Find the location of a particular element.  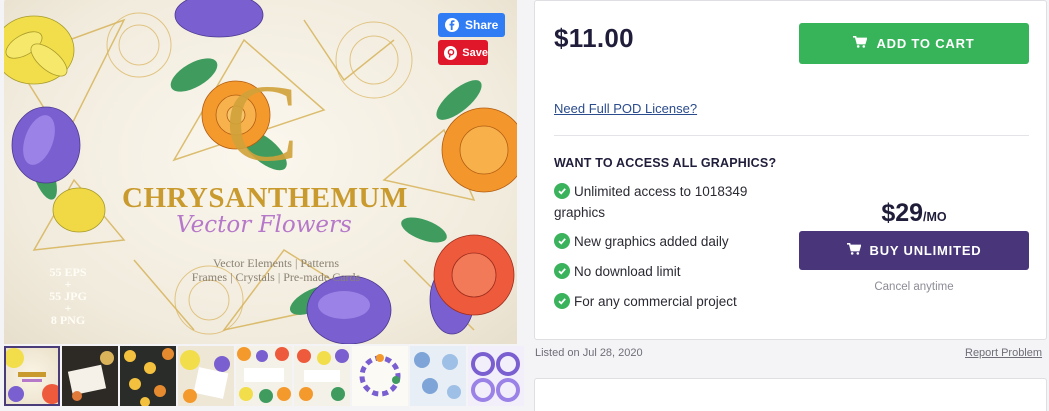

hero-file-counts: 55 EPS + 55 JPG + 8 PNG is located at coordinates (68, 296).